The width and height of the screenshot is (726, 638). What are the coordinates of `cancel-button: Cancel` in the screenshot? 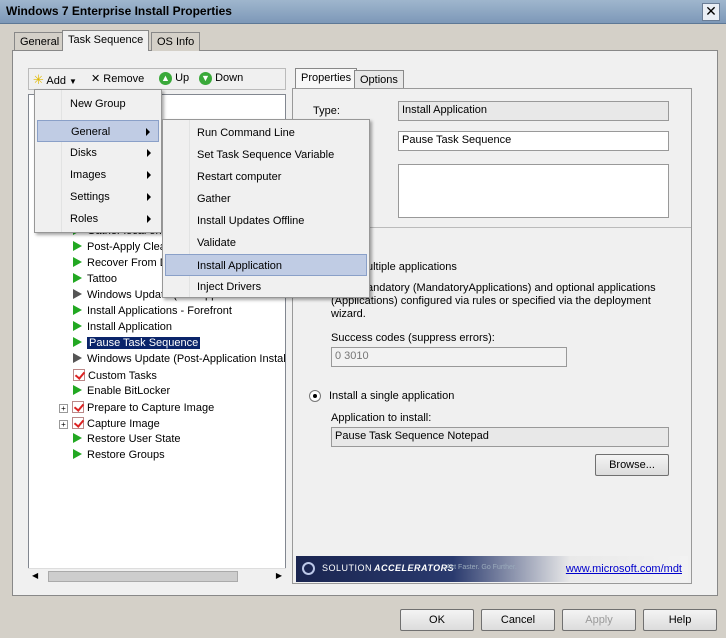 It's located at (518, 620).